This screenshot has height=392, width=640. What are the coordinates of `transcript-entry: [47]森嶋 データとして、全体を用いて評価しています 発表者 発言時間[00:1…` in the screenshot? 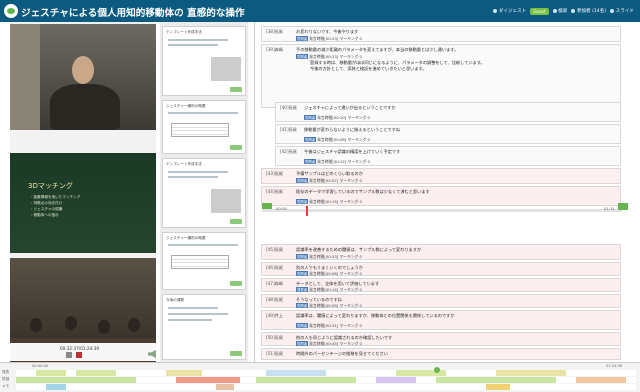 It's located at (441, 285).